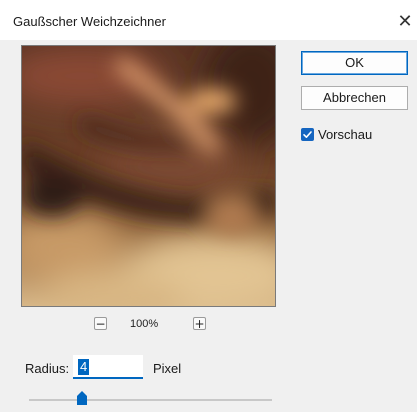 The image size is (417, 412). I want to click on dialog-title: Gaußscher Weichzeichner, so click(89, 21).